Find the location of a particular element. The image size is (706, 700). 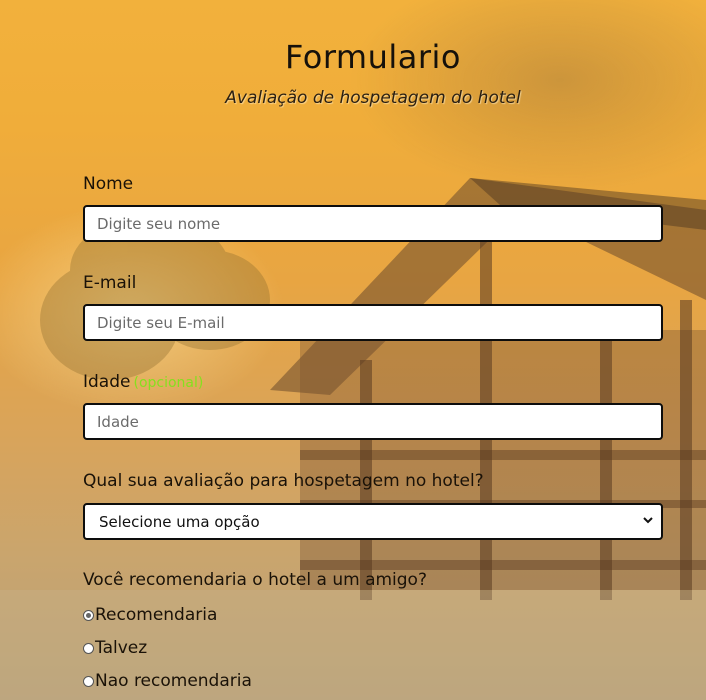

page-subtitle: Avaliação de hospetagem do hotel is located at coordinates (373, 98).